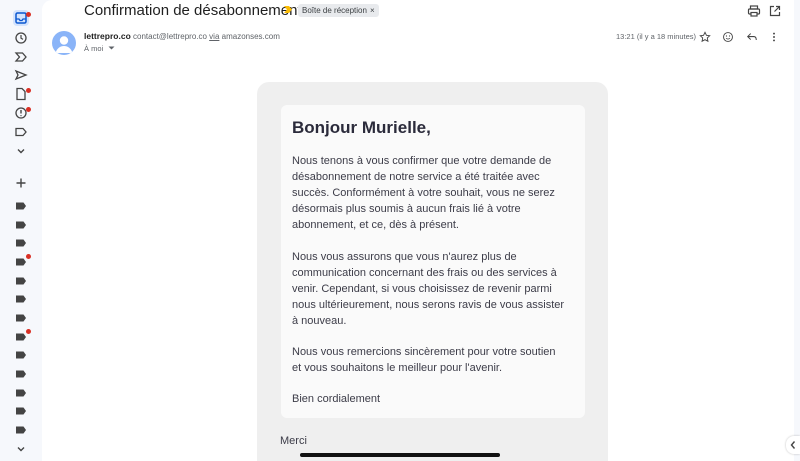  Describe the element at coordinates (193, 10) in the screenshot. I see `email-subject: Confirmation de désabonnement` at that location.